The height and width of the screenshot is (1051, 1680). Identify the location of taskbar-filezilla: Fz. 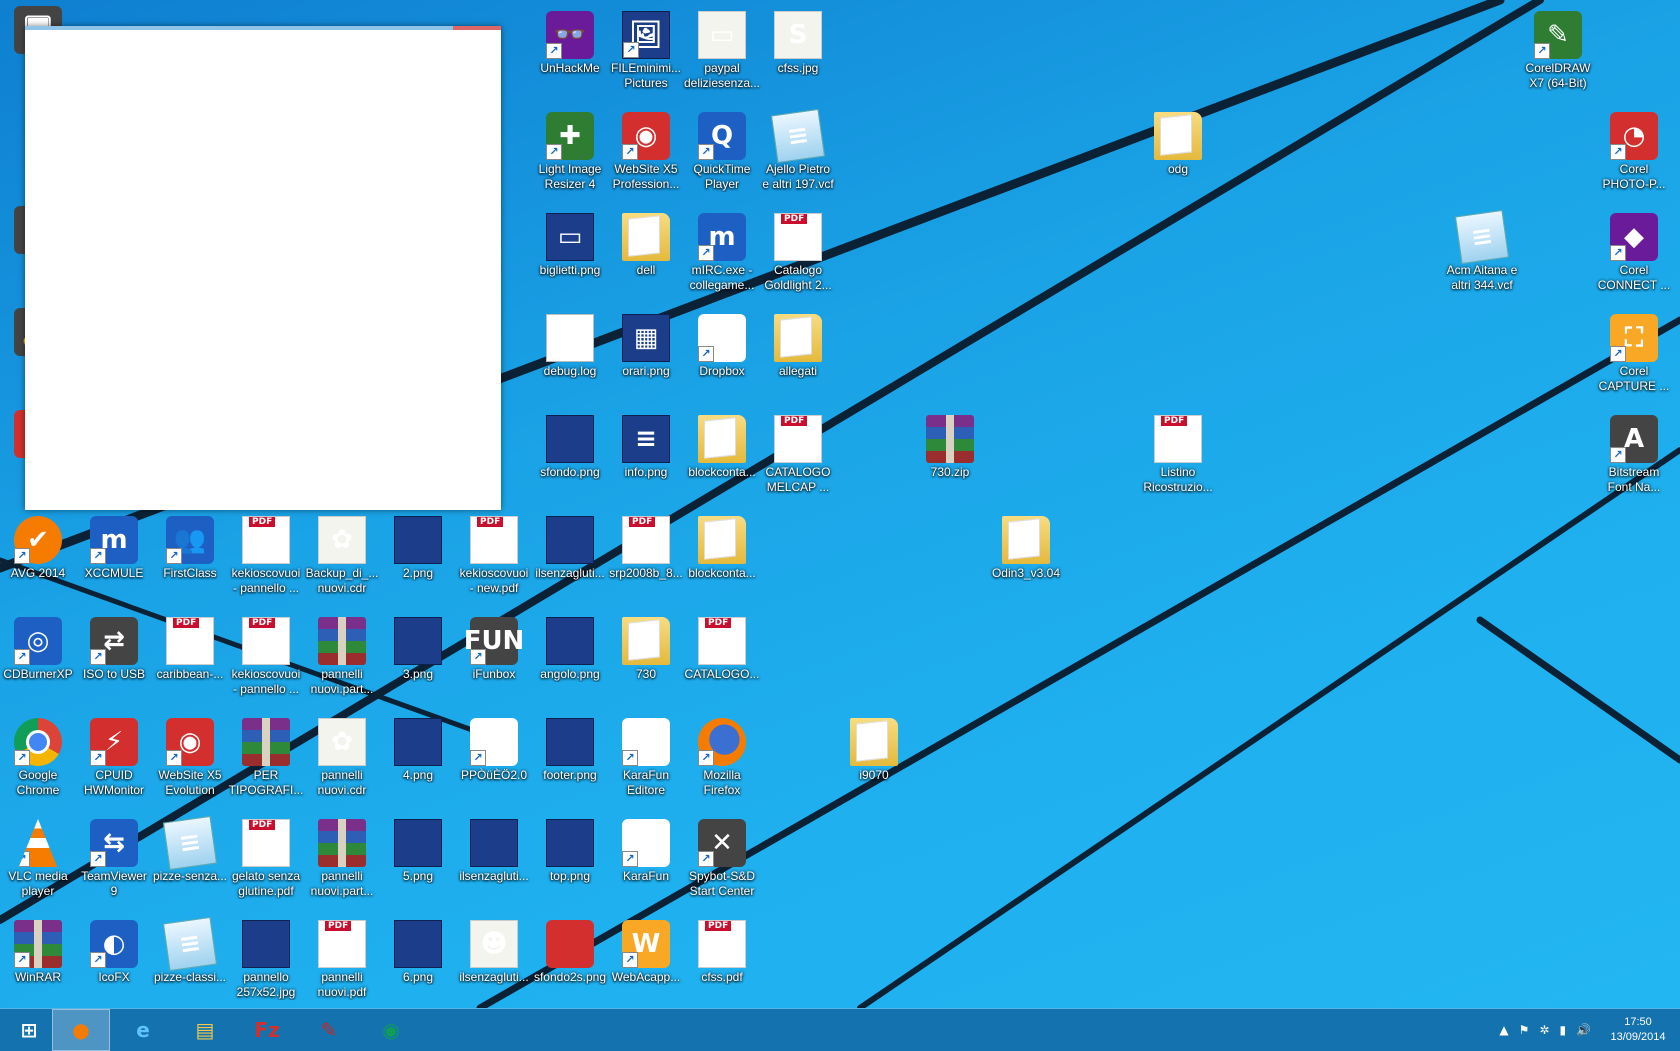
(267, 1030).